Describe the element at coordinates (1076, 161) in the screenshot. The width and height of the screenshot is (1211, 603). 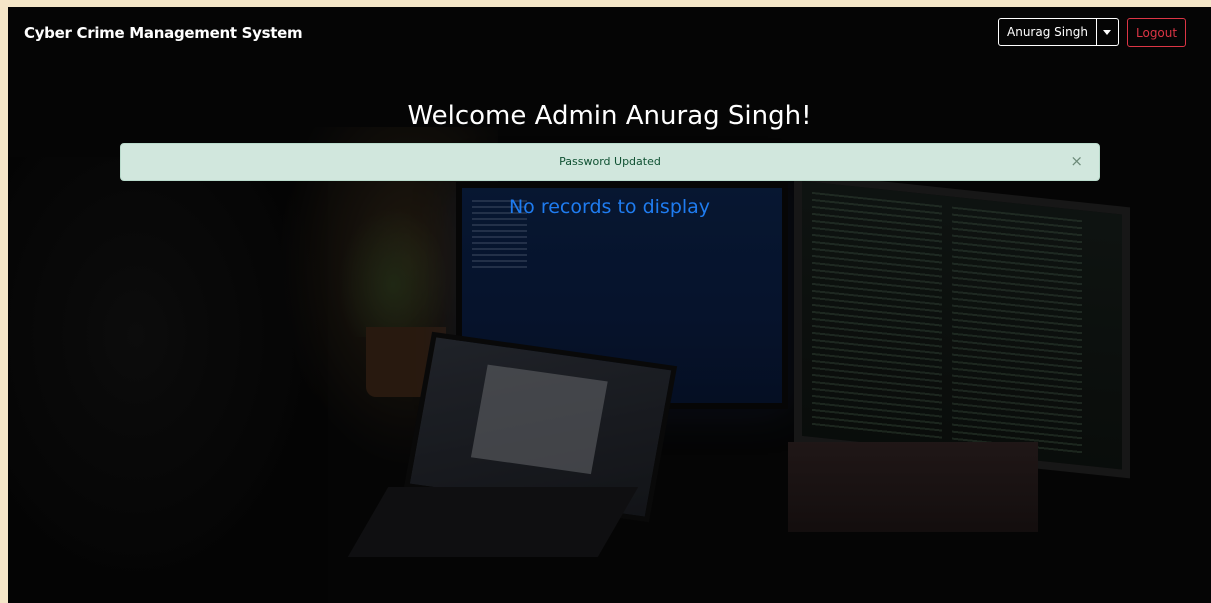
I see `close-icon: ×` at that location.